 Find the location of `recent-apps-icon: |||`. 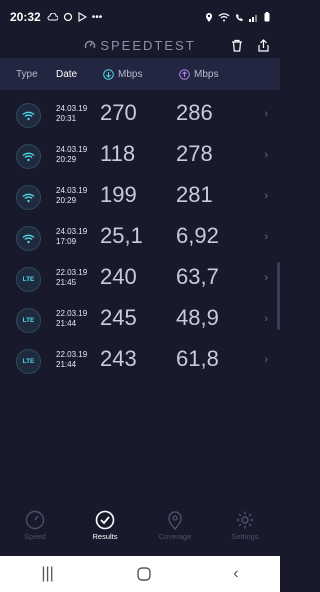

recent-apps-icon: ||| is located at coordinates (47, 574).